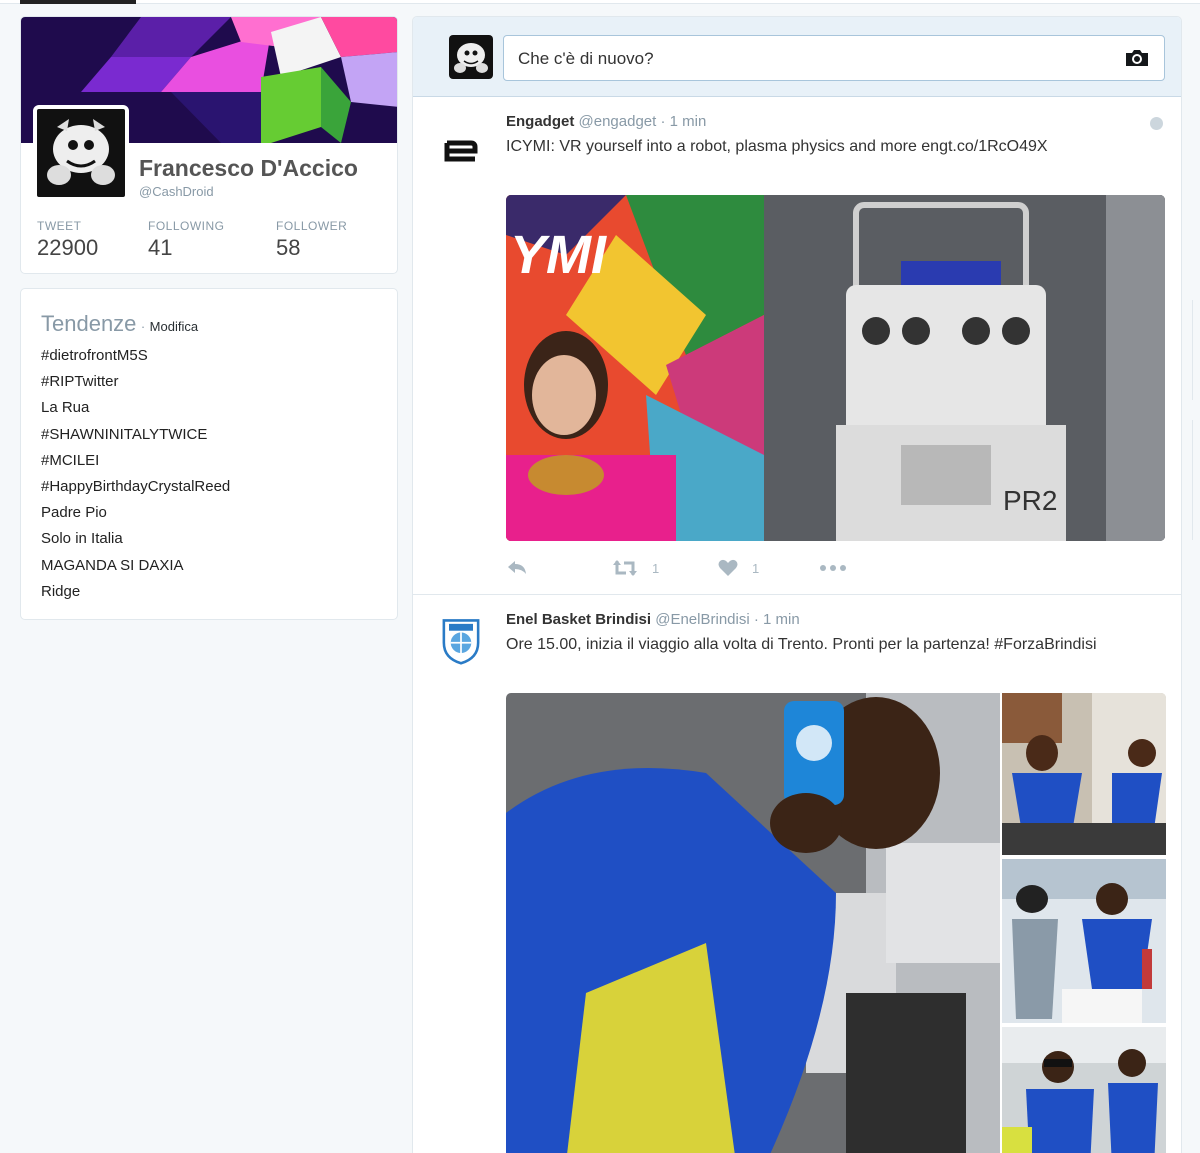 Image resolution: width=1200 pixels, height=1153 pixels. Describe the element at coordinates (600, 2) in the screenshot. I see `top-nav-bar` at that location.